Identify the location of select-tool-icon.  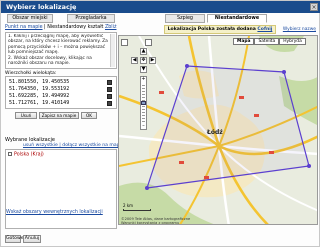
(148, 42).